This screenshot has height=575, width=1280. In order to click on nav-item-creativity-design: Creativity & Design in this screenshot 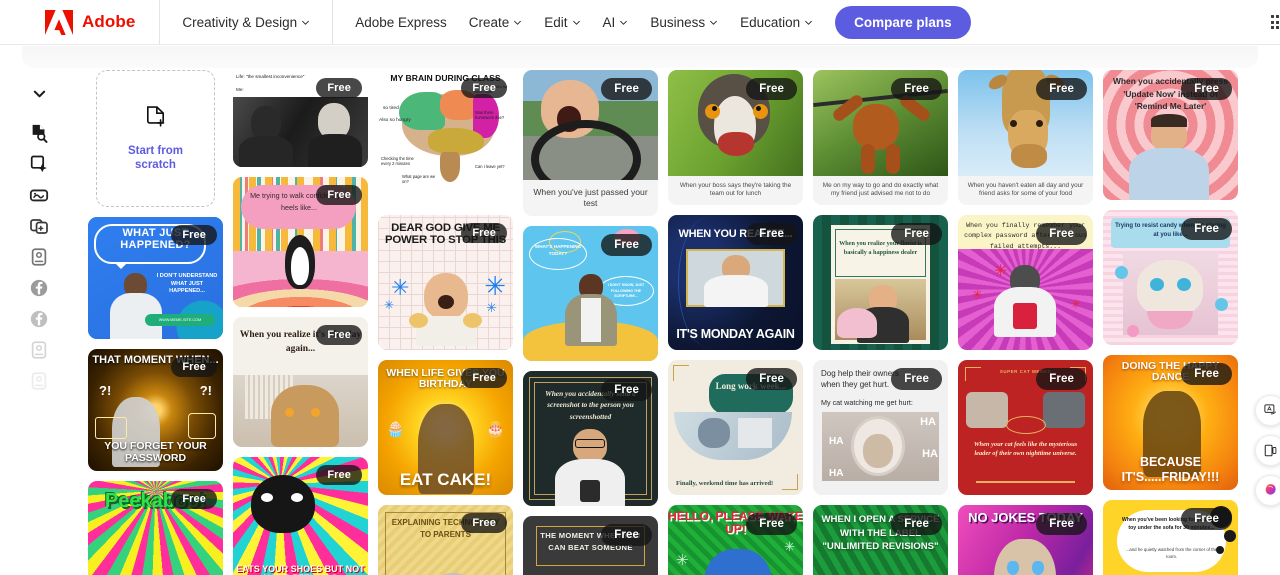, I will do `click(246, 22)`.